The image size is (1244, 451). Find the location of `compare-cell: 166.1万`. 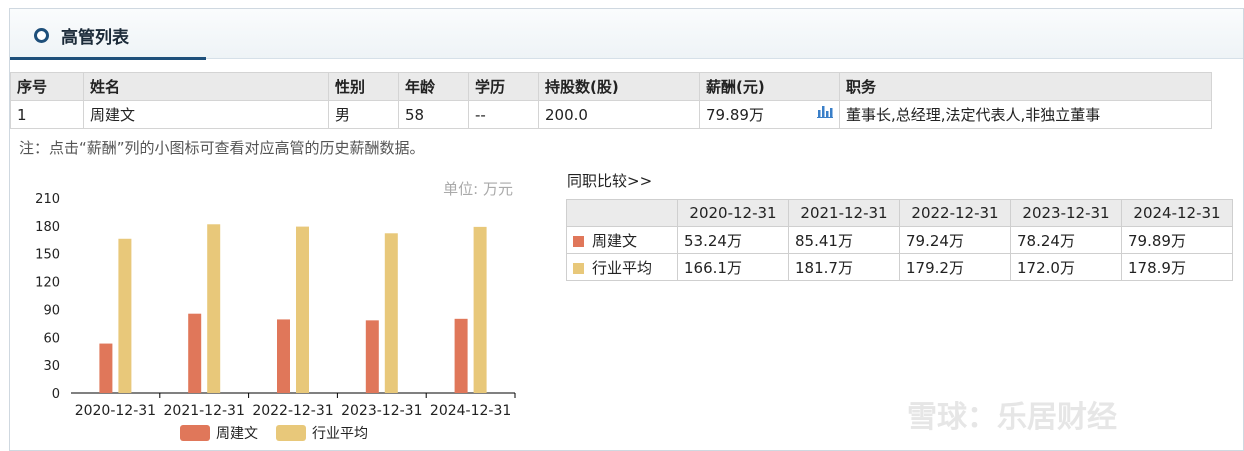

compare-cell: 166.1万 is located at coordinates (733, 267).